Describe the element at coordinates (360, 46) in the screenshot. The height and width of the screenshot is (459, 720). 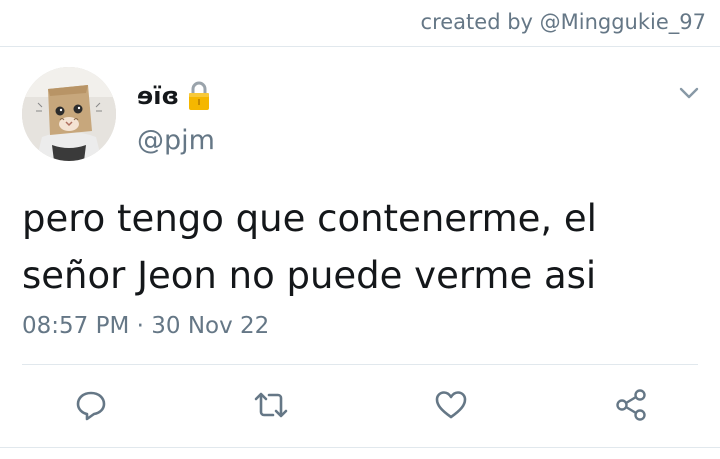
I see `top-divider` at that location.